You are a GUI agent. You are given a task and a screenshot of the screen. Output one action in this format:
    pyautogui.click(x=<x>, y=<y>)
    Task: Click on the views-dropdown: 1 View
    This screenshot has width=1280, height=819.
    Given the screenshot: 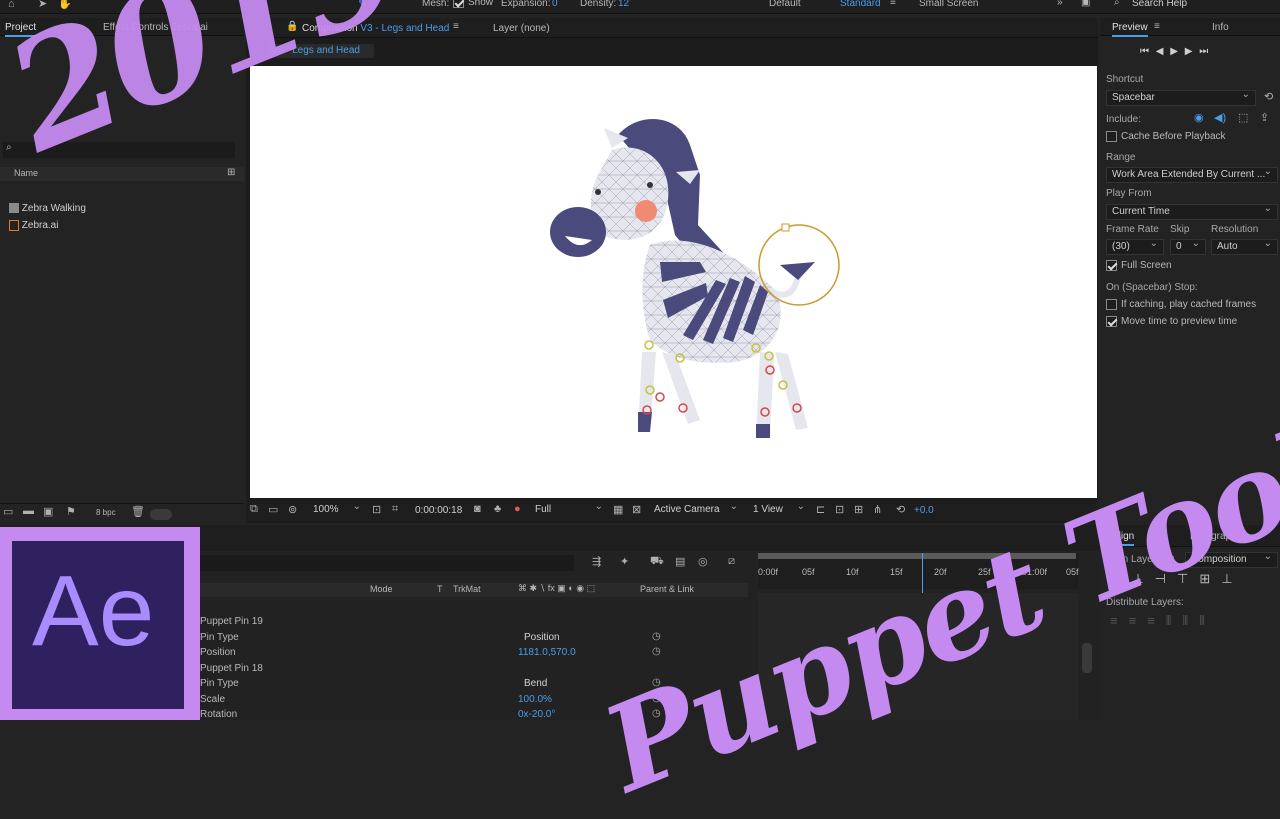 What is the action you would take?
    pyautogui.click(x=779, y=509)
    